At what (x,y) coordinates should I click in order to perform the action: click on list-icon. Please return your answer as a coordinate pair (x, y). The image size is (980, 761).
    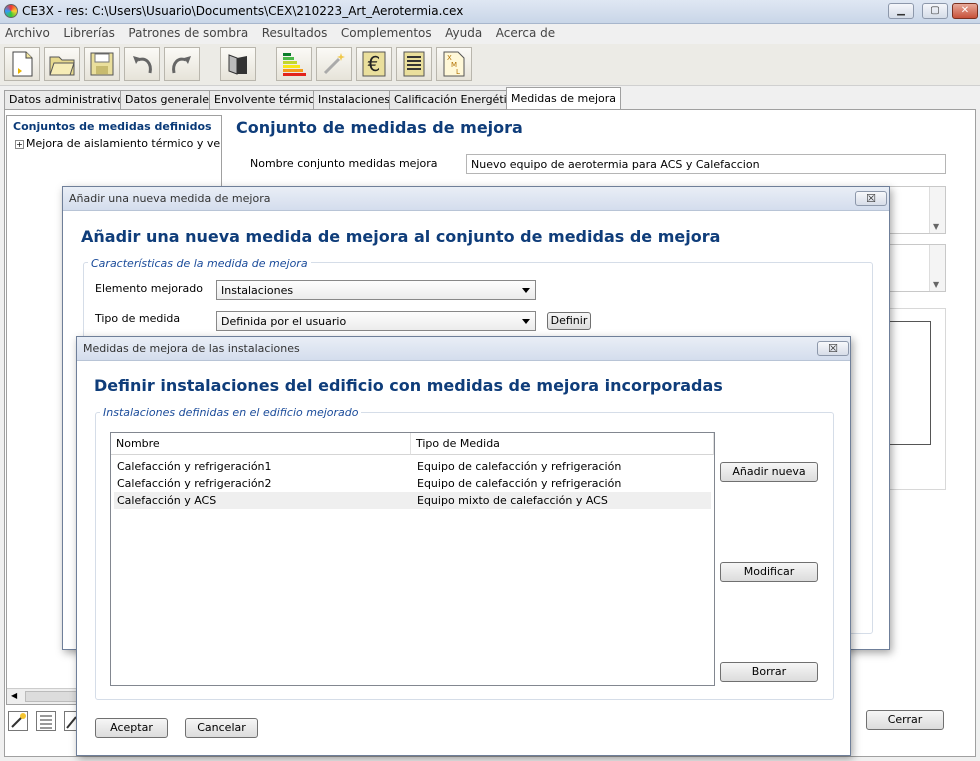
    Looking at the image, I should click on (46, 721).